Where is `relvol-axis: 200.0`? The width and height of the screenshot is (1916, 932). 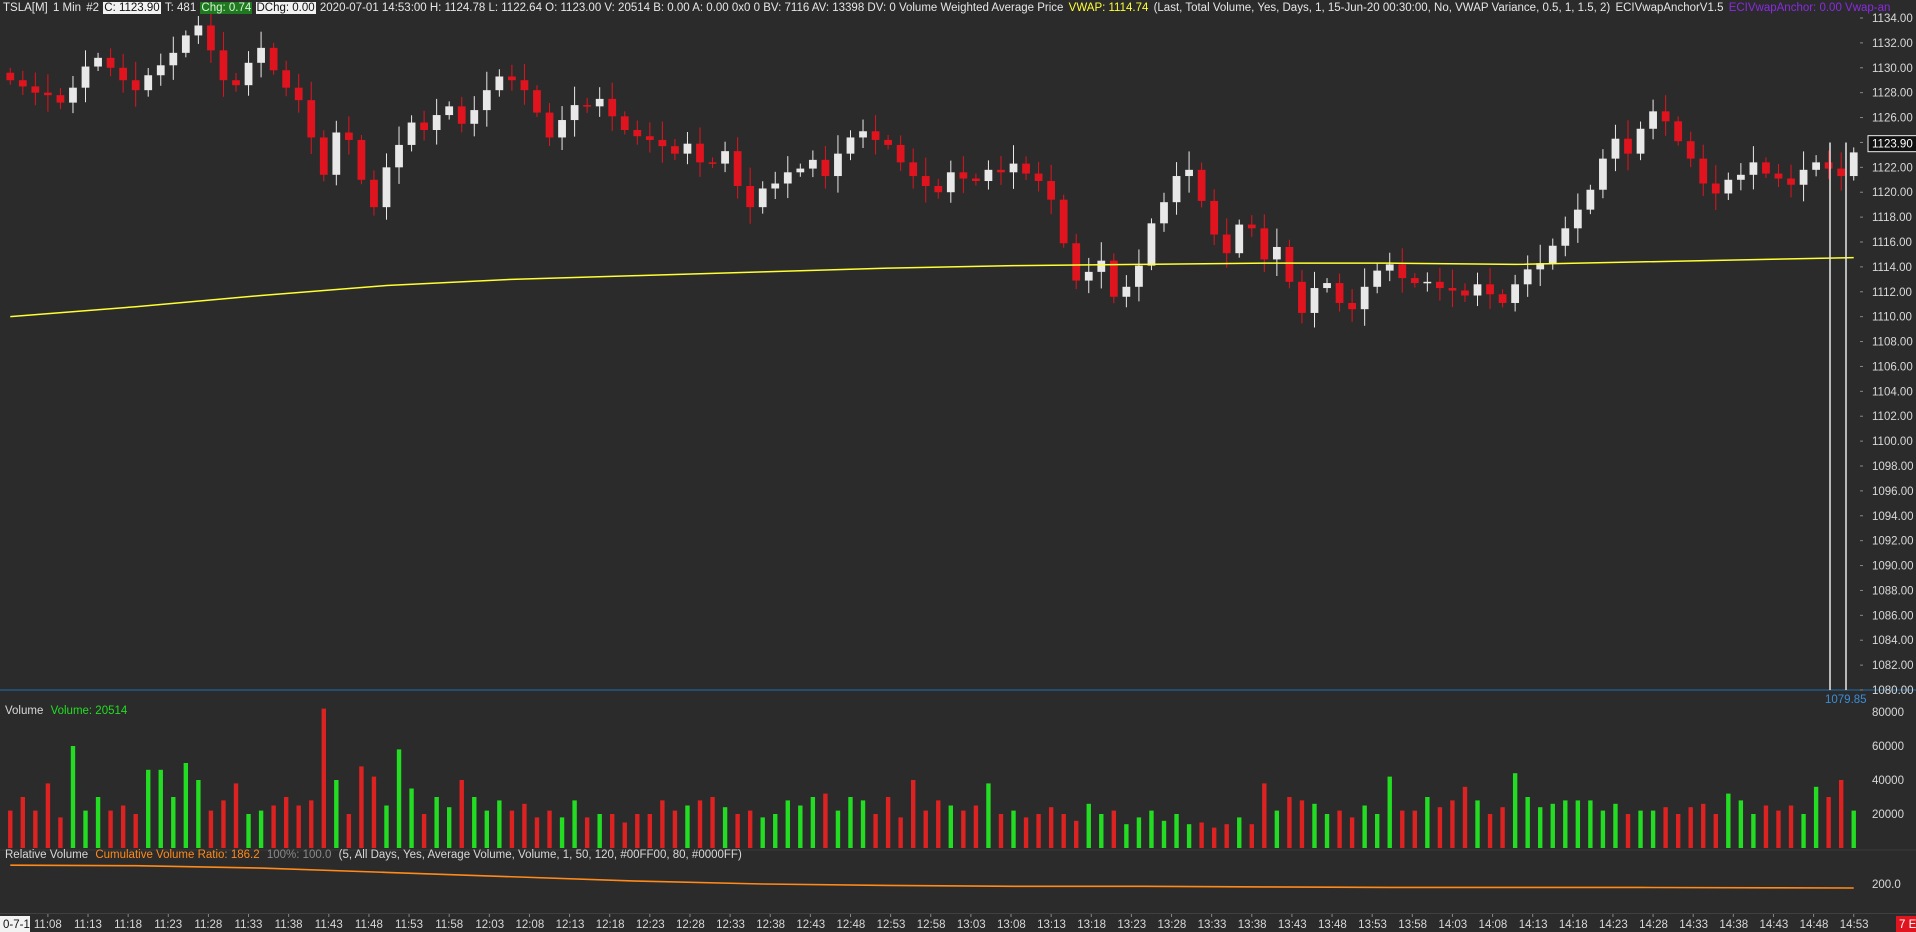
relvol-axis: 200.0 is located at coordinates (1886, 885).